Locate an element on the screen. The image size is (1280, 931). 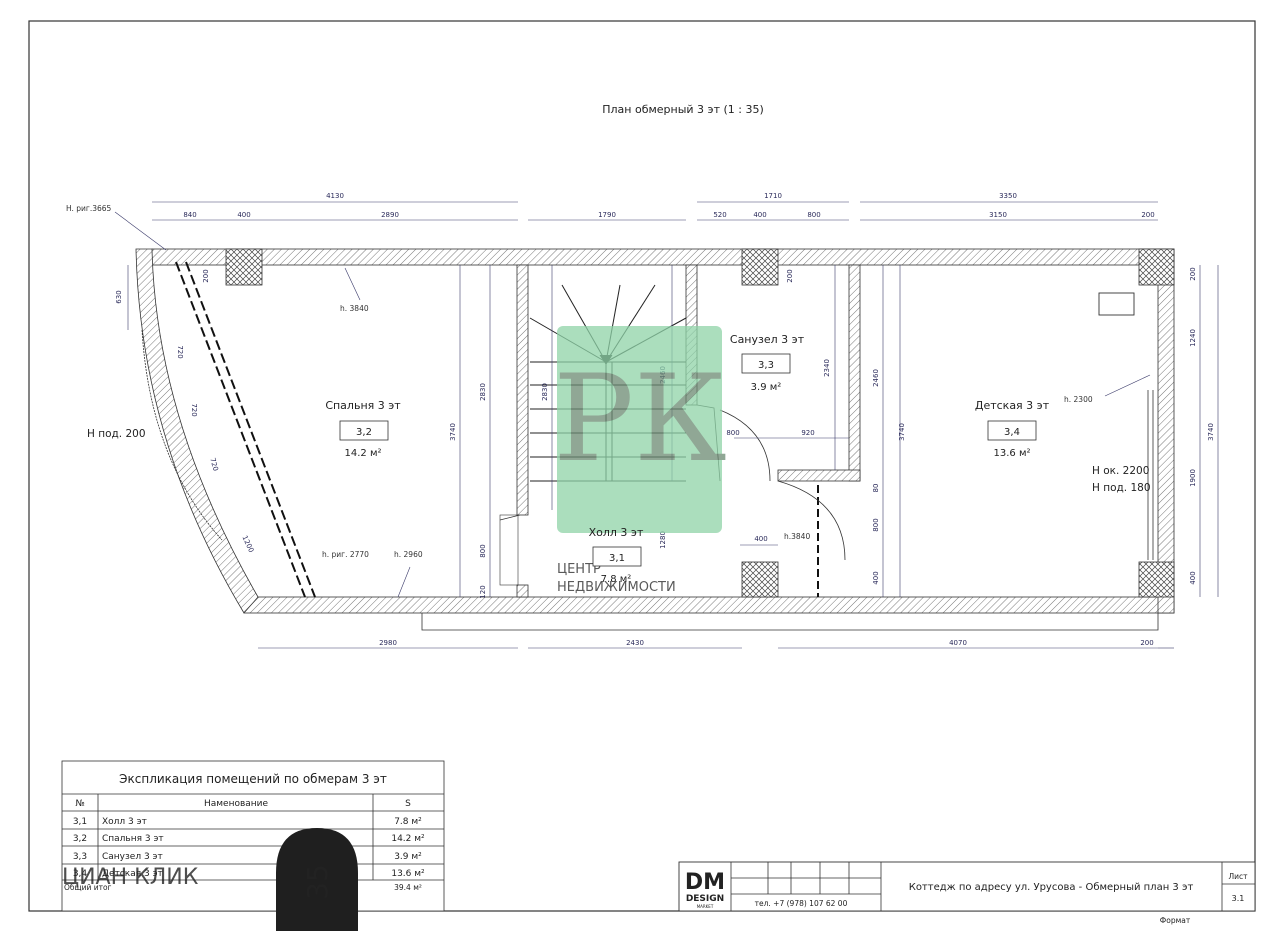
svg-text: 2980 is located at coordinates (388, 643).